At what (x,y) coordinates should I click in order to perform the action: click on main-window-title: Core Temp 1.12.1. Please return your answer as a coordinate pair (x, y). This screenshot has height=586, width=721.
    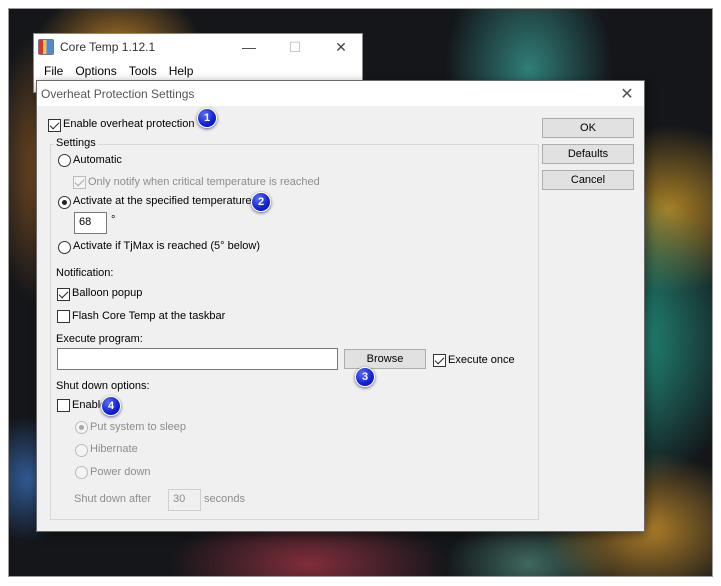
    Looking at the image, I should click on (108, 47).